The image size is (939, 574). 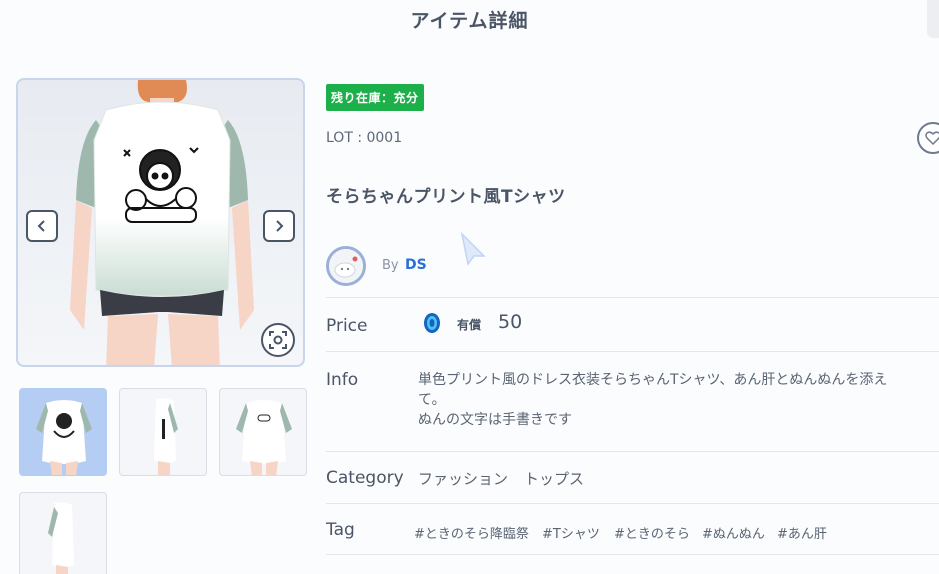 I want to click on previous-image-button, so click(x=42, y=226).